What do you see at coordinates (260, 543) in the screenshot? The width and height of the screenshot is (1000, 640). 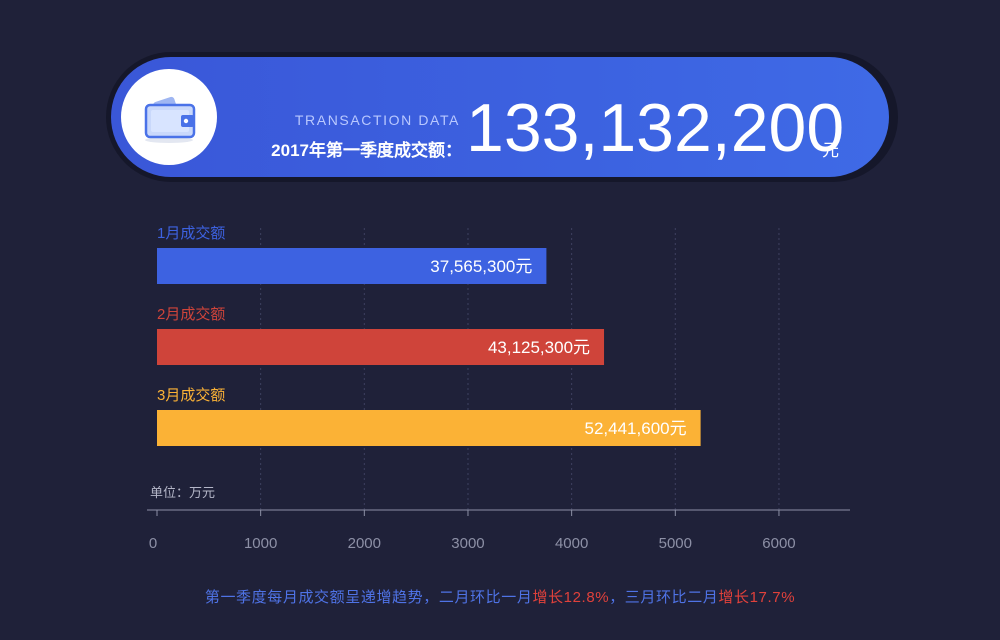 I see `x-tick-label-1000: 1000` at bounding box center [260, 543].